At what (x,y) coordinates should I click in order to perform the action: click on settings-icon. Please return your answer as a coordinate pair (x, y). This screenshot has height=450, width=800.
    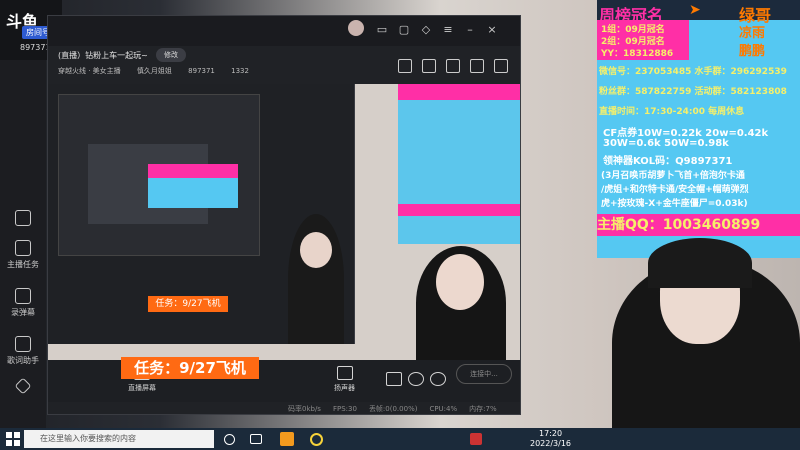
    Looking at the image, I should click on (438, 379).